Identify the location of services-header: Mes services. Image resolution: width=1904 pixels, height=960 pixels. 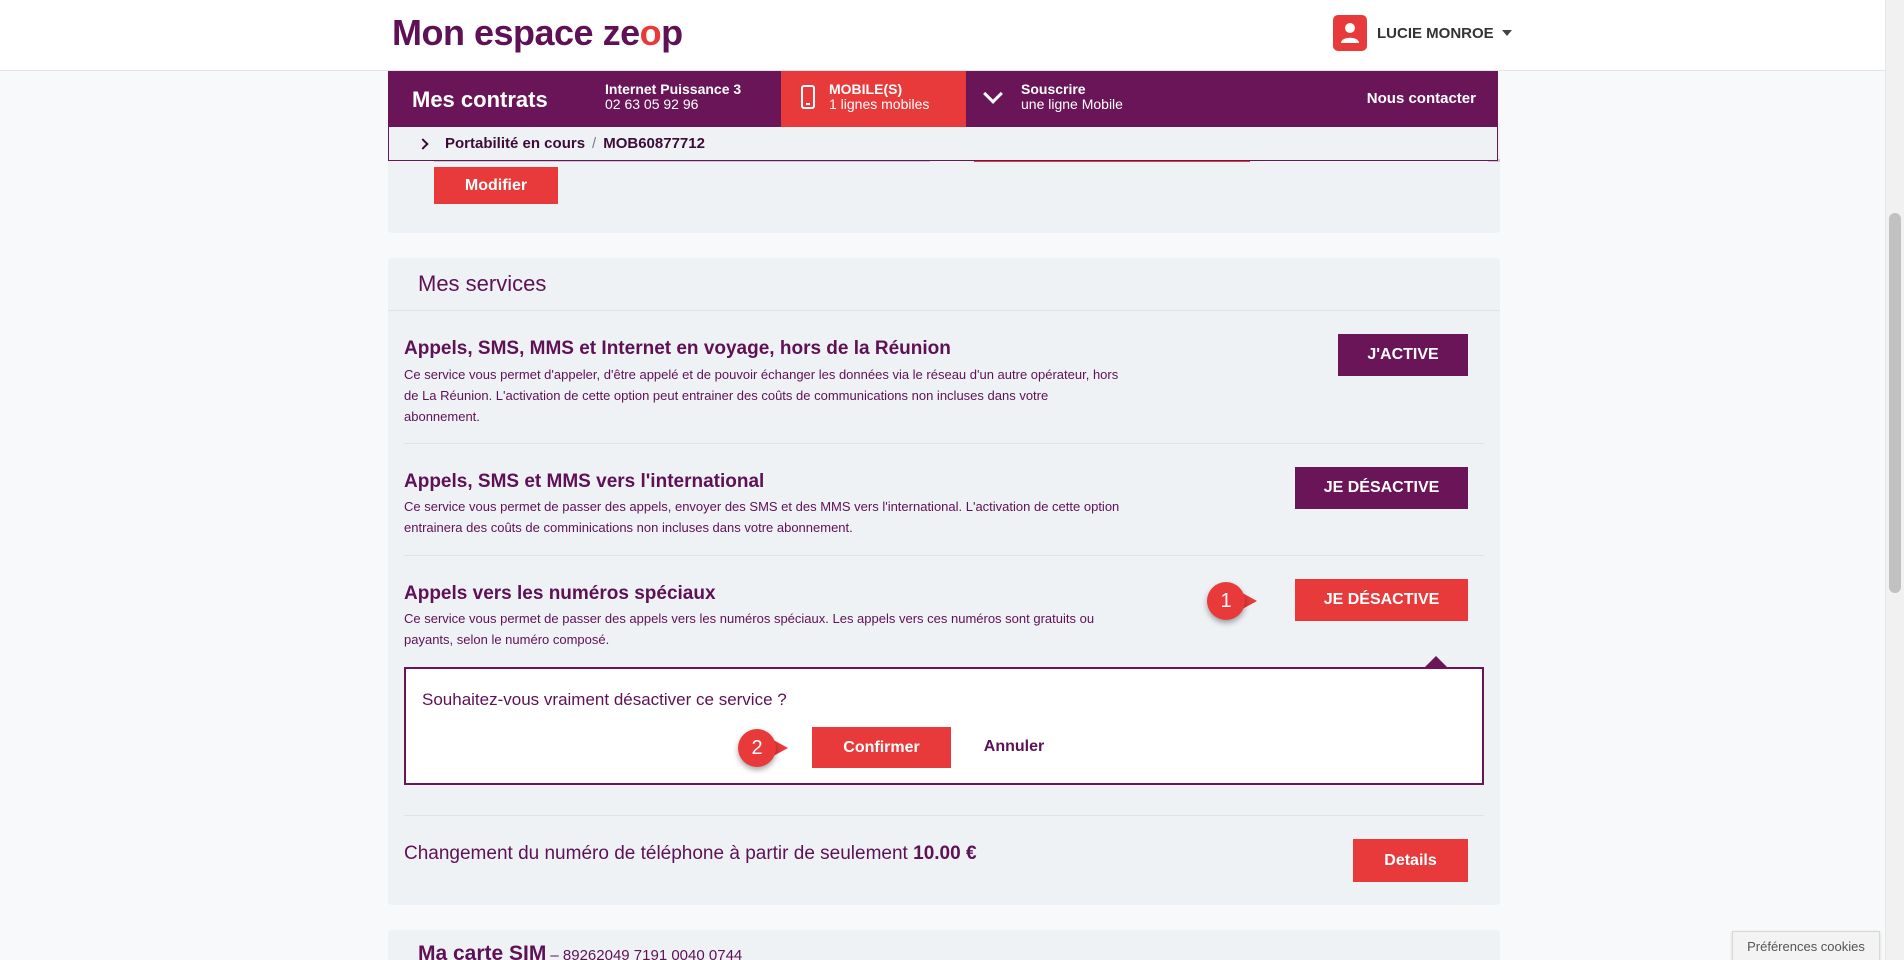
(944, 284).